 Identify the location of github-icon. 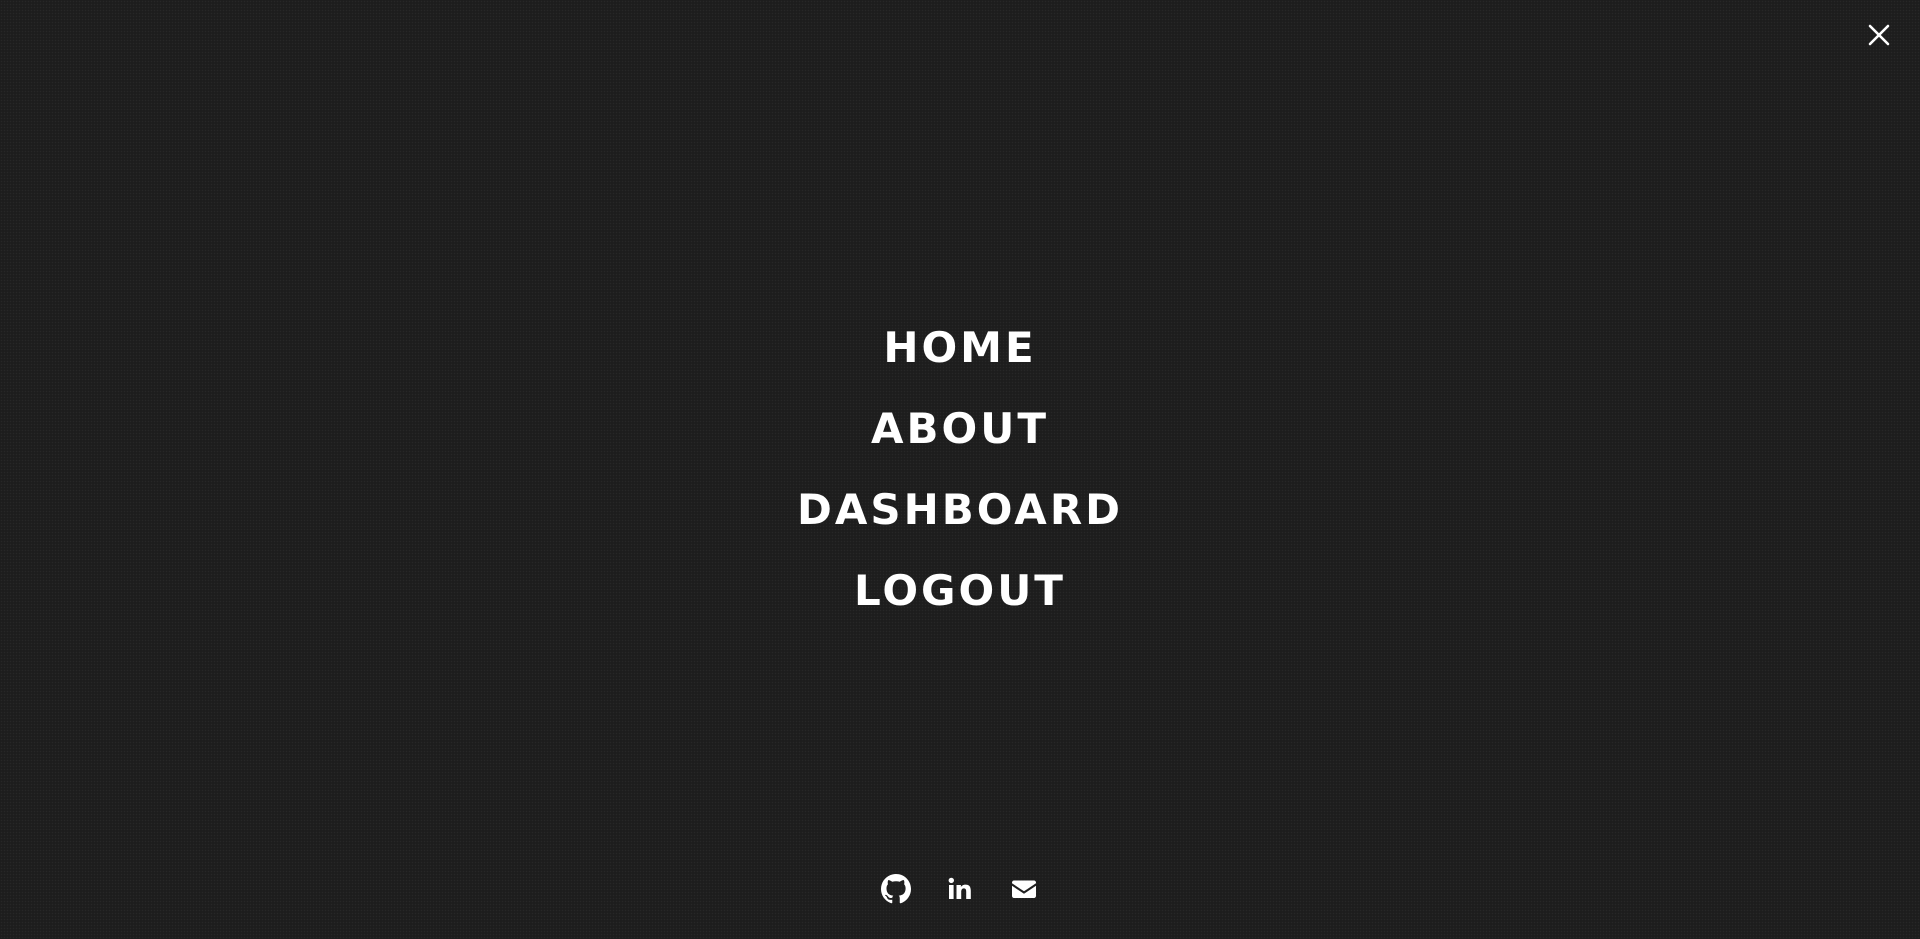
(896, 889).